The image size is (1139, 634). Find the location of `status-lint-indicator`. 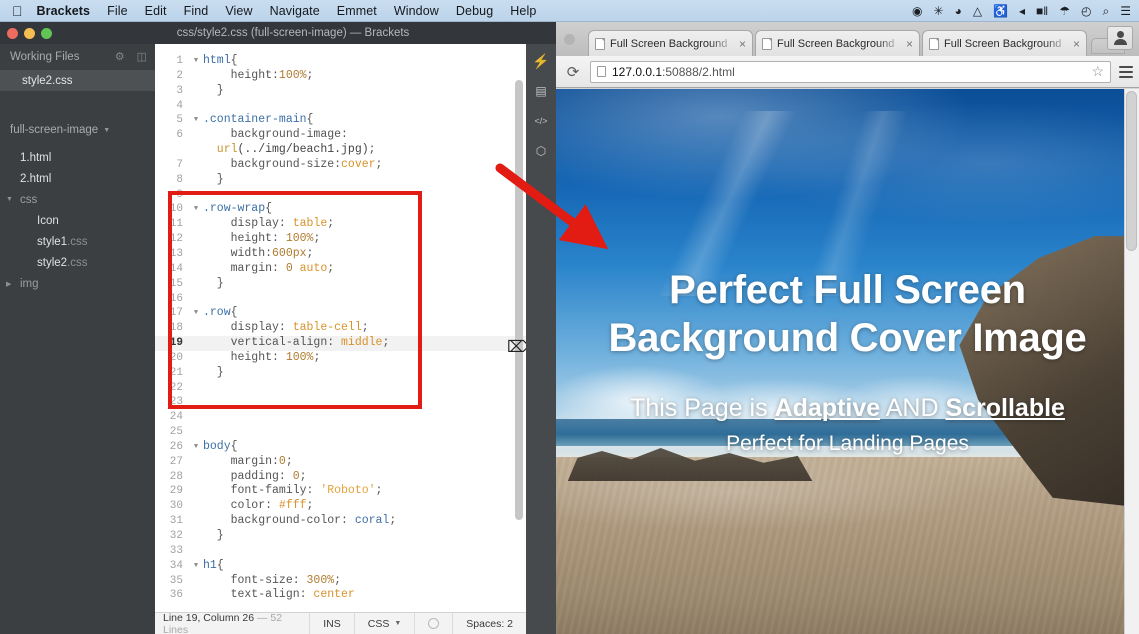

status-lint-indicator is located at coordinates (433, 623).